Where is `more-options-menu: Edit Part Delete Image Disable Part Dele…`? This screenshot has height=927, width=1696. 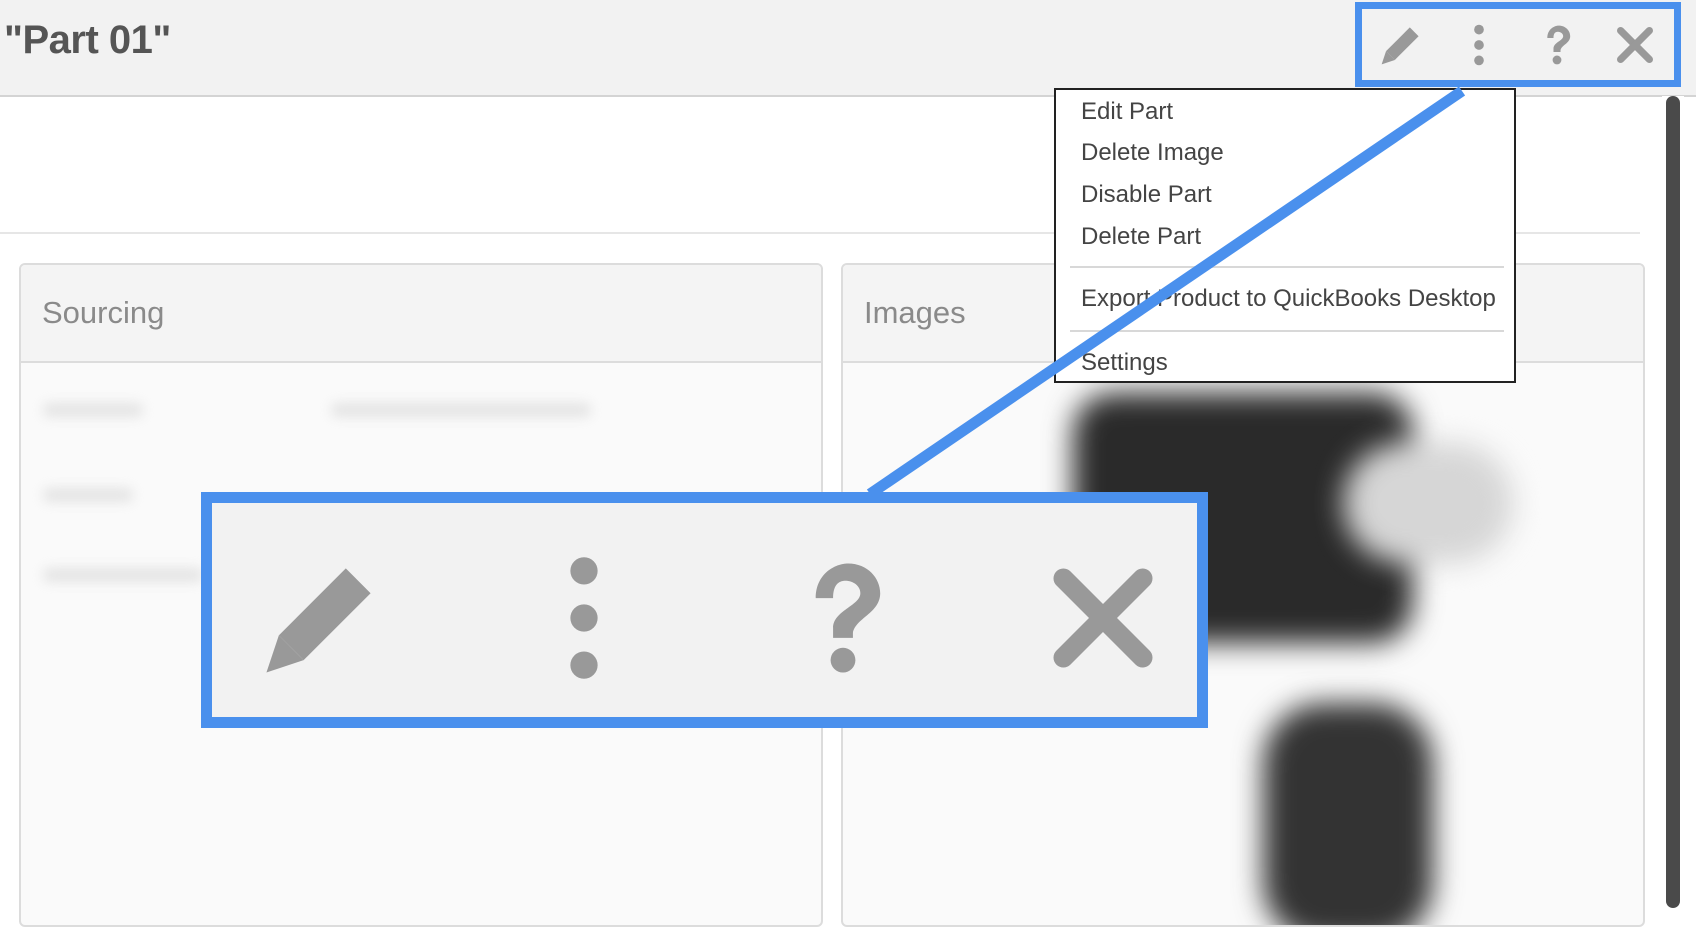
more-options-menu: Edit Part Delete Image Disable Part Dele… is located at coordinates (1285, 235).